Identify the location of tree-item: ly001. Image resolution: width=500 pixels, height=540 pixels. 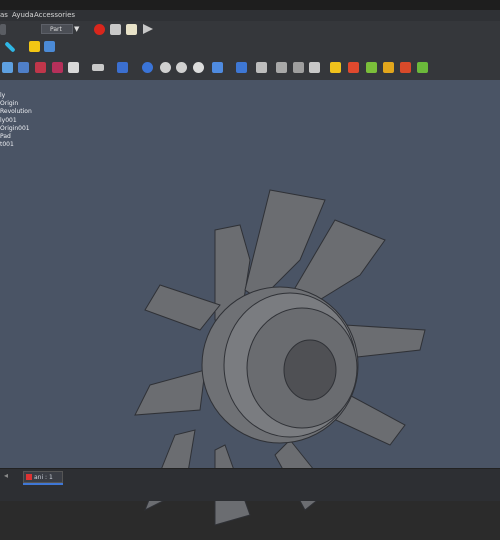
(16, 121).